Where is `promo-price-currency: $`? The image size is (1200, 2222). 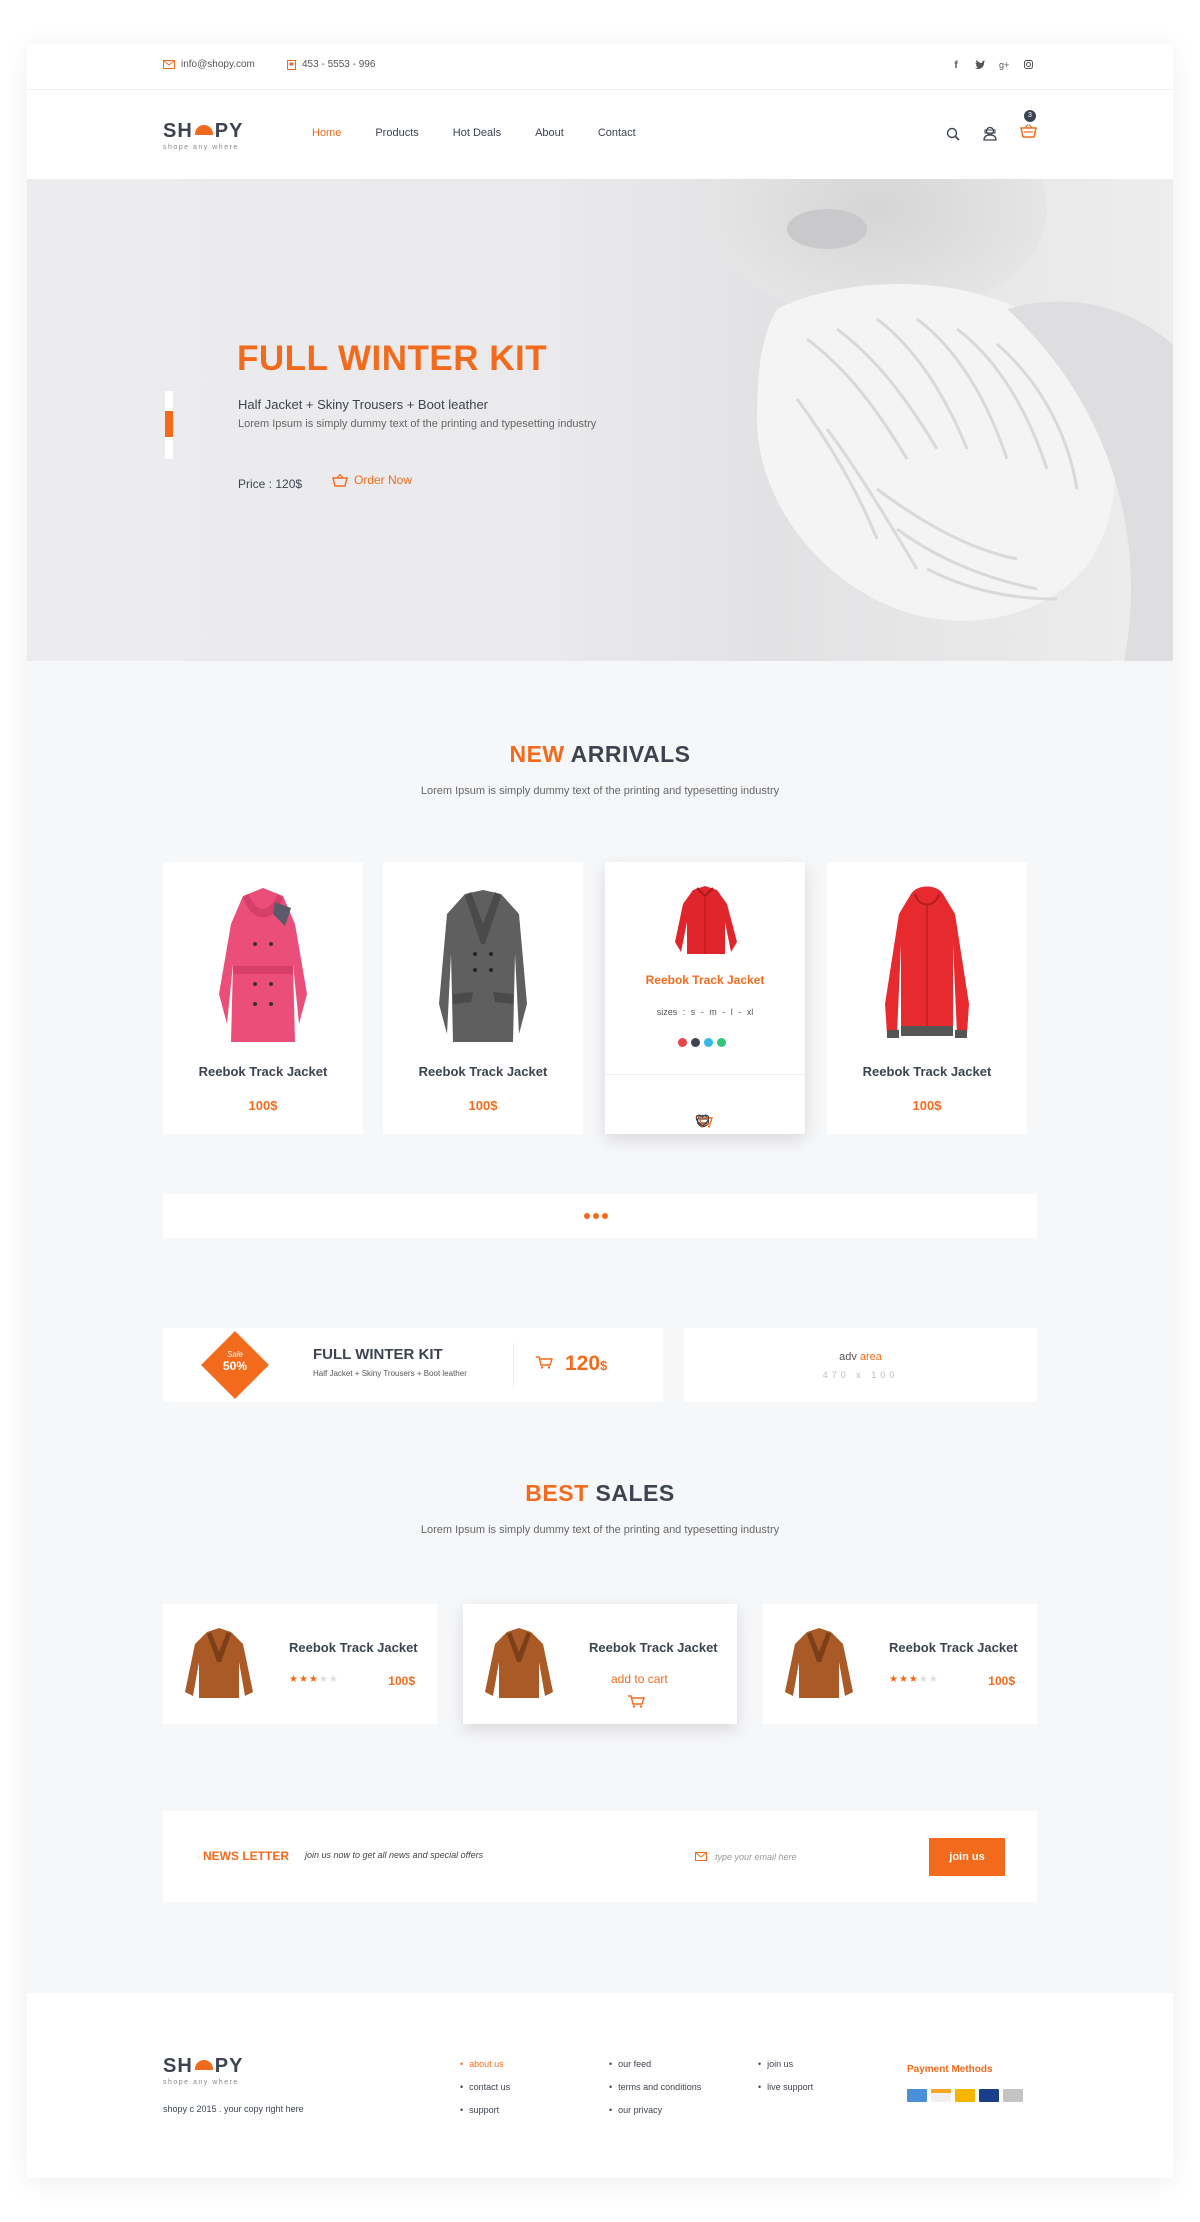
promo-price-currency: $ is located at coordinates (604, 1365).